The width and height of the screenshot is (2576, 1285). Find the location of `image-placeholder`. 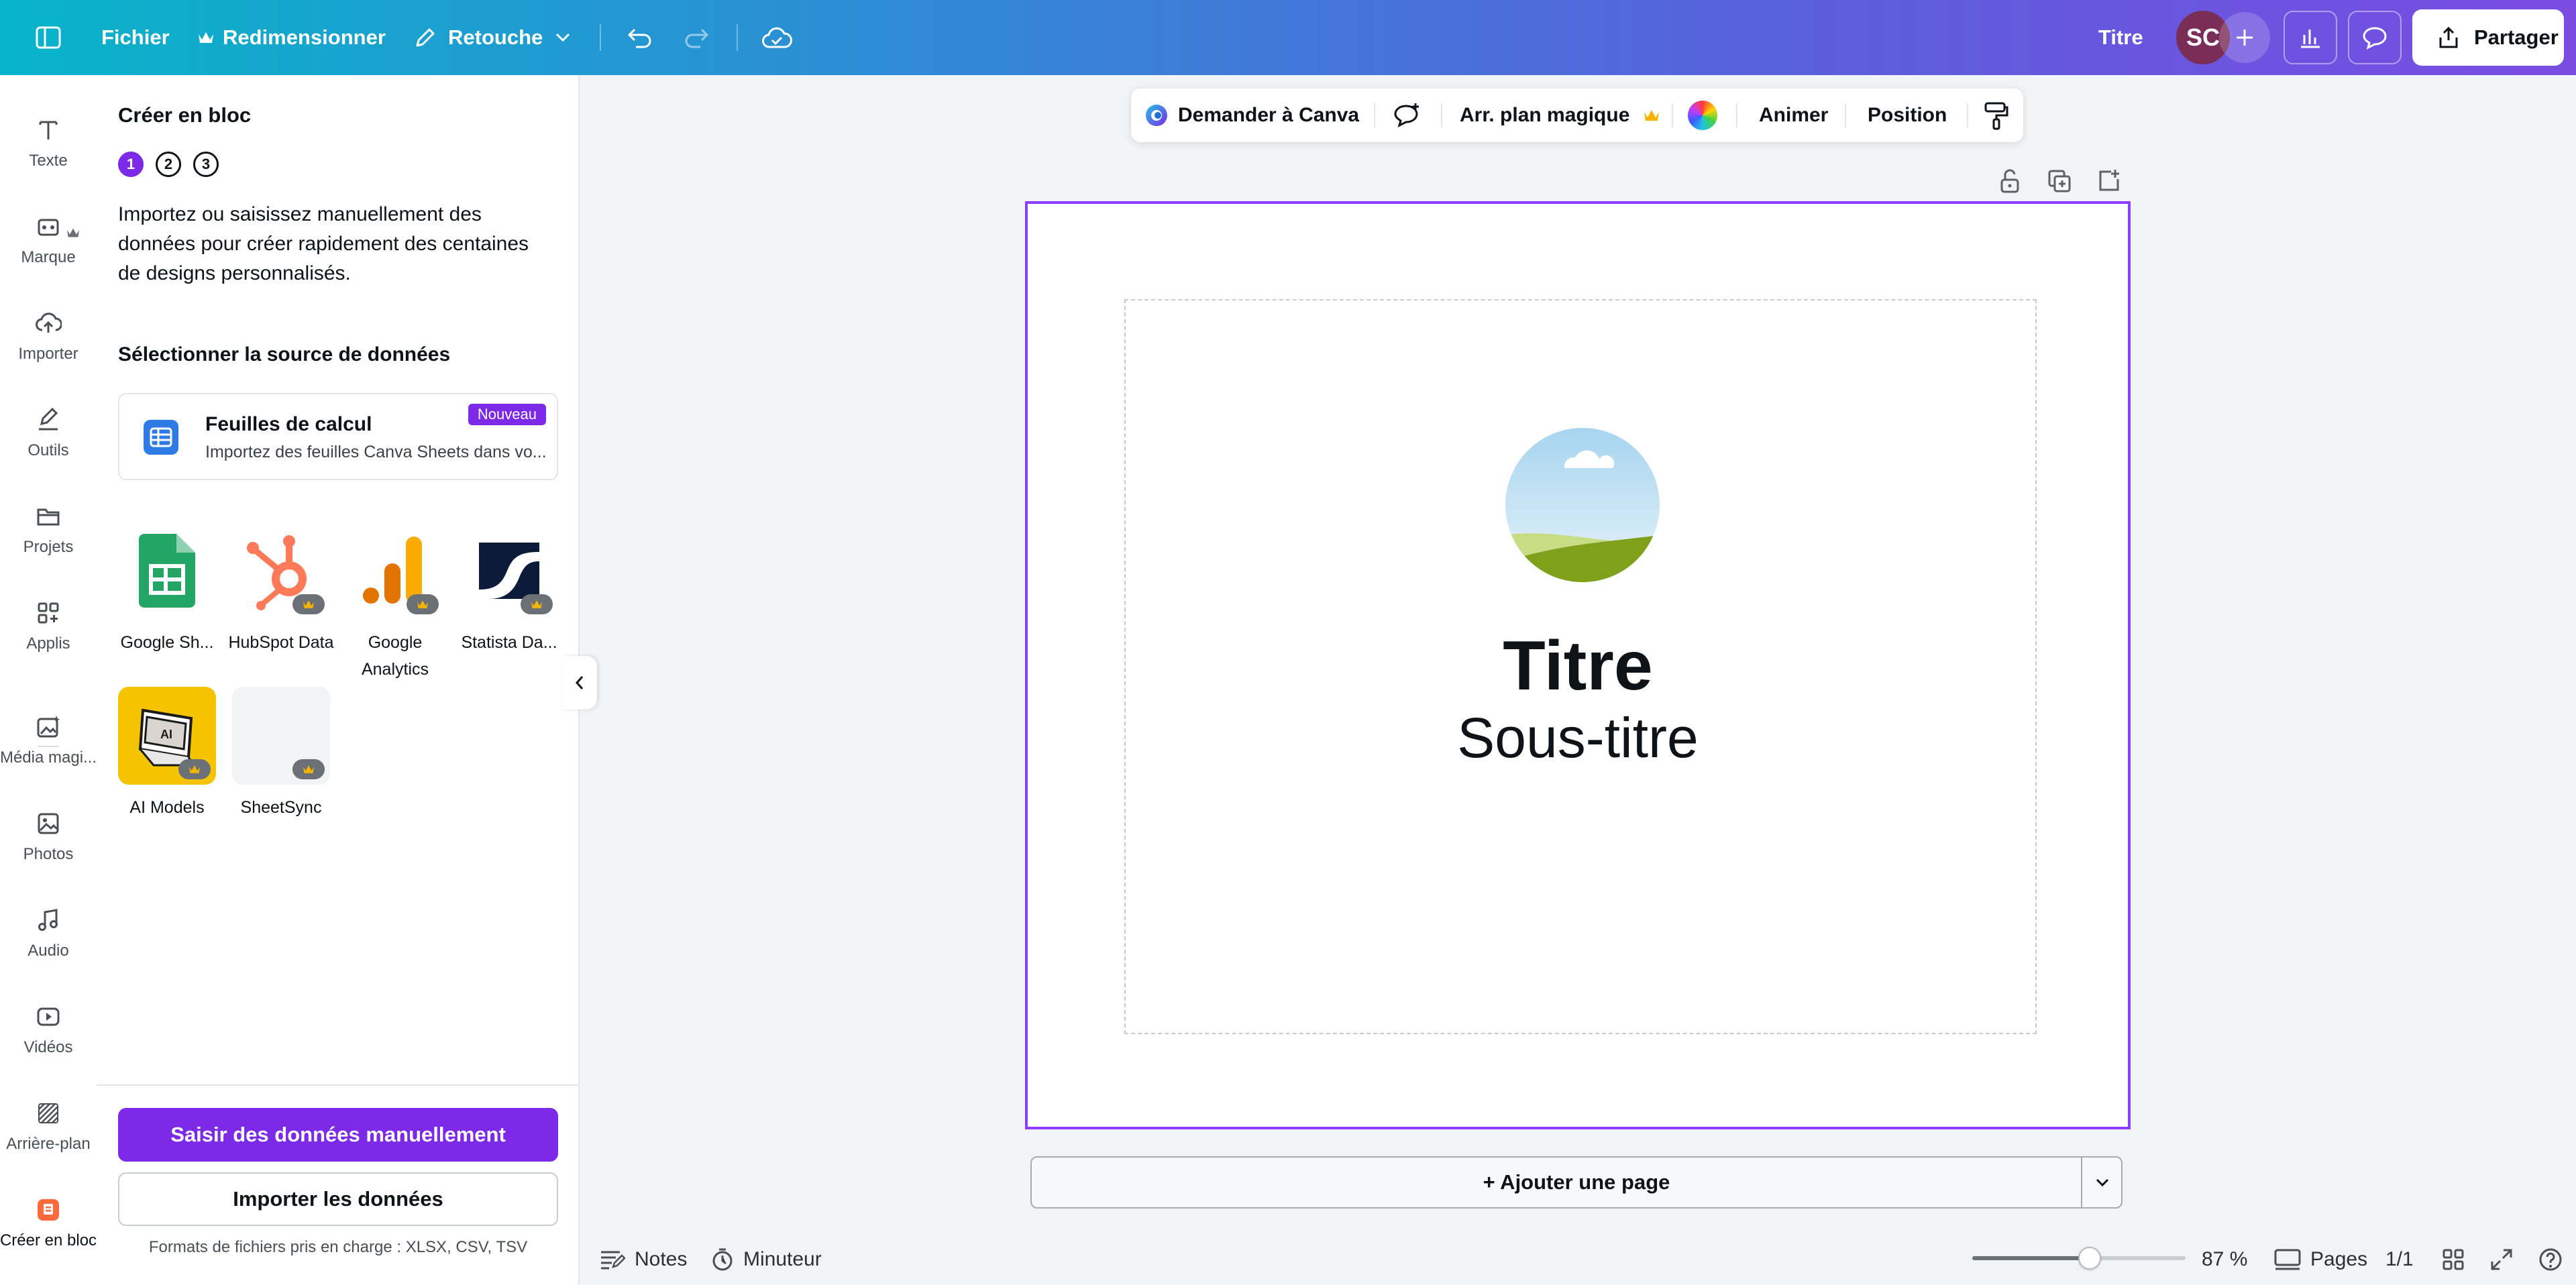

image-placeholder is located at coordinates (1582, 505).